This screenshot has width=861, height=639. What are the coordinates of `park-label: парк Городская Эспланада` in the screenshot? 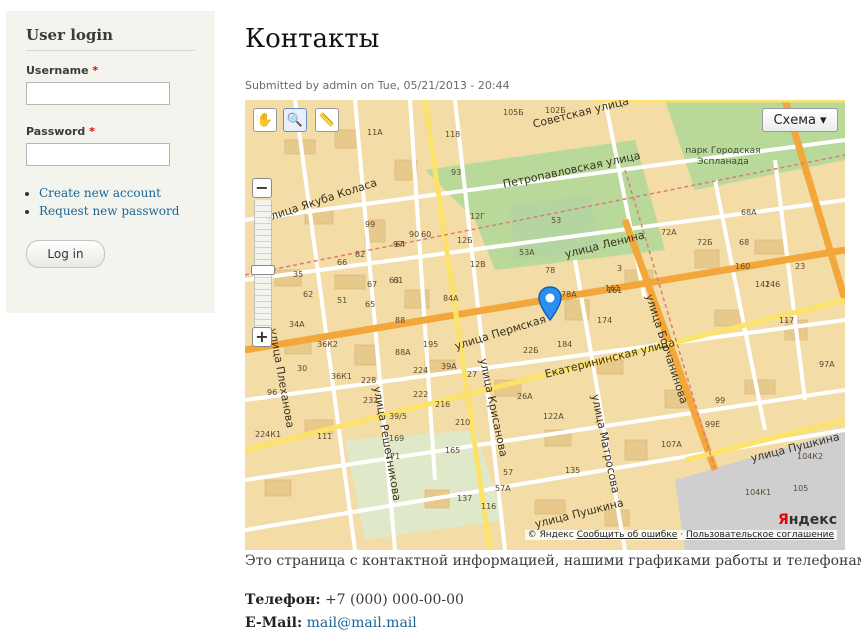 It's located at (723, 156).